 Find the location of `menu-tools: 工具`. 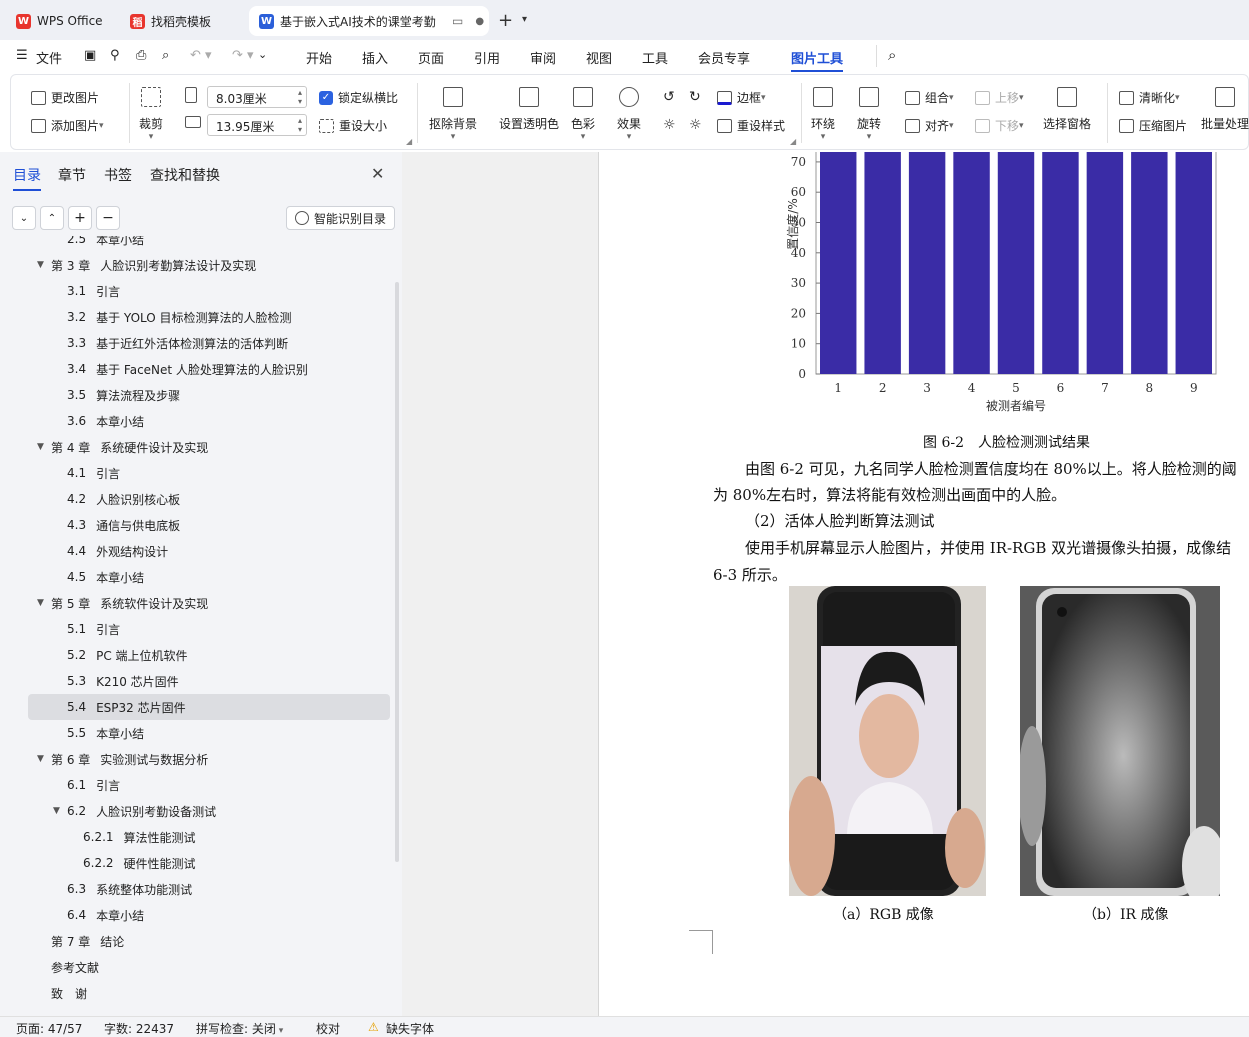

menu-tools: 工具 is located at coordinates (655, 57).